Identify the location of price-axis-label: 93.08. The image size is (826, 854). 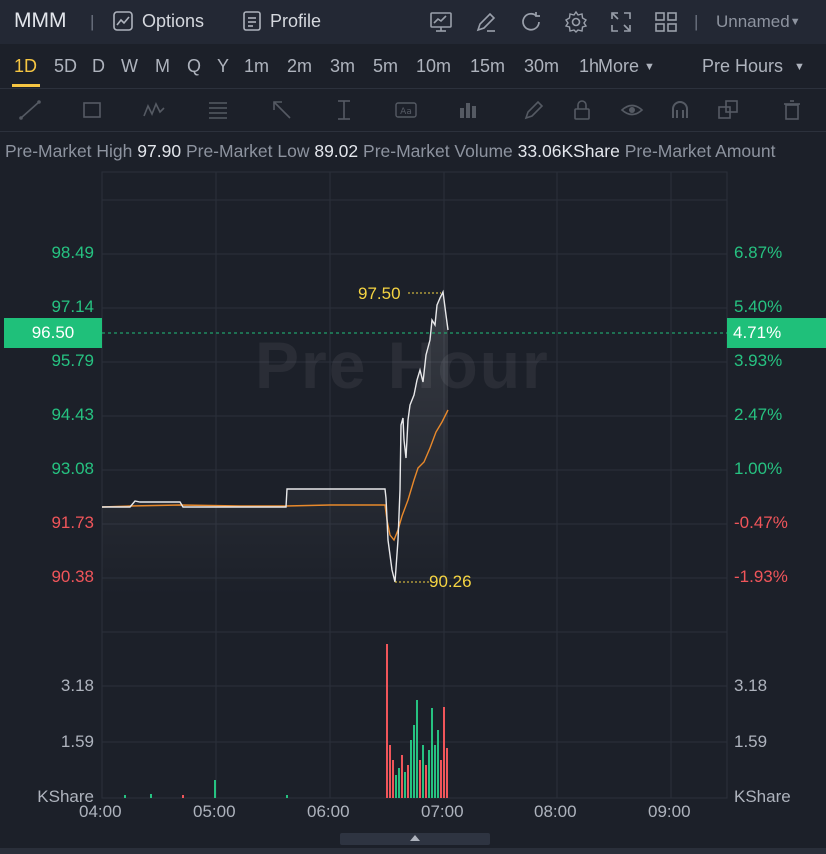
(72, 468).